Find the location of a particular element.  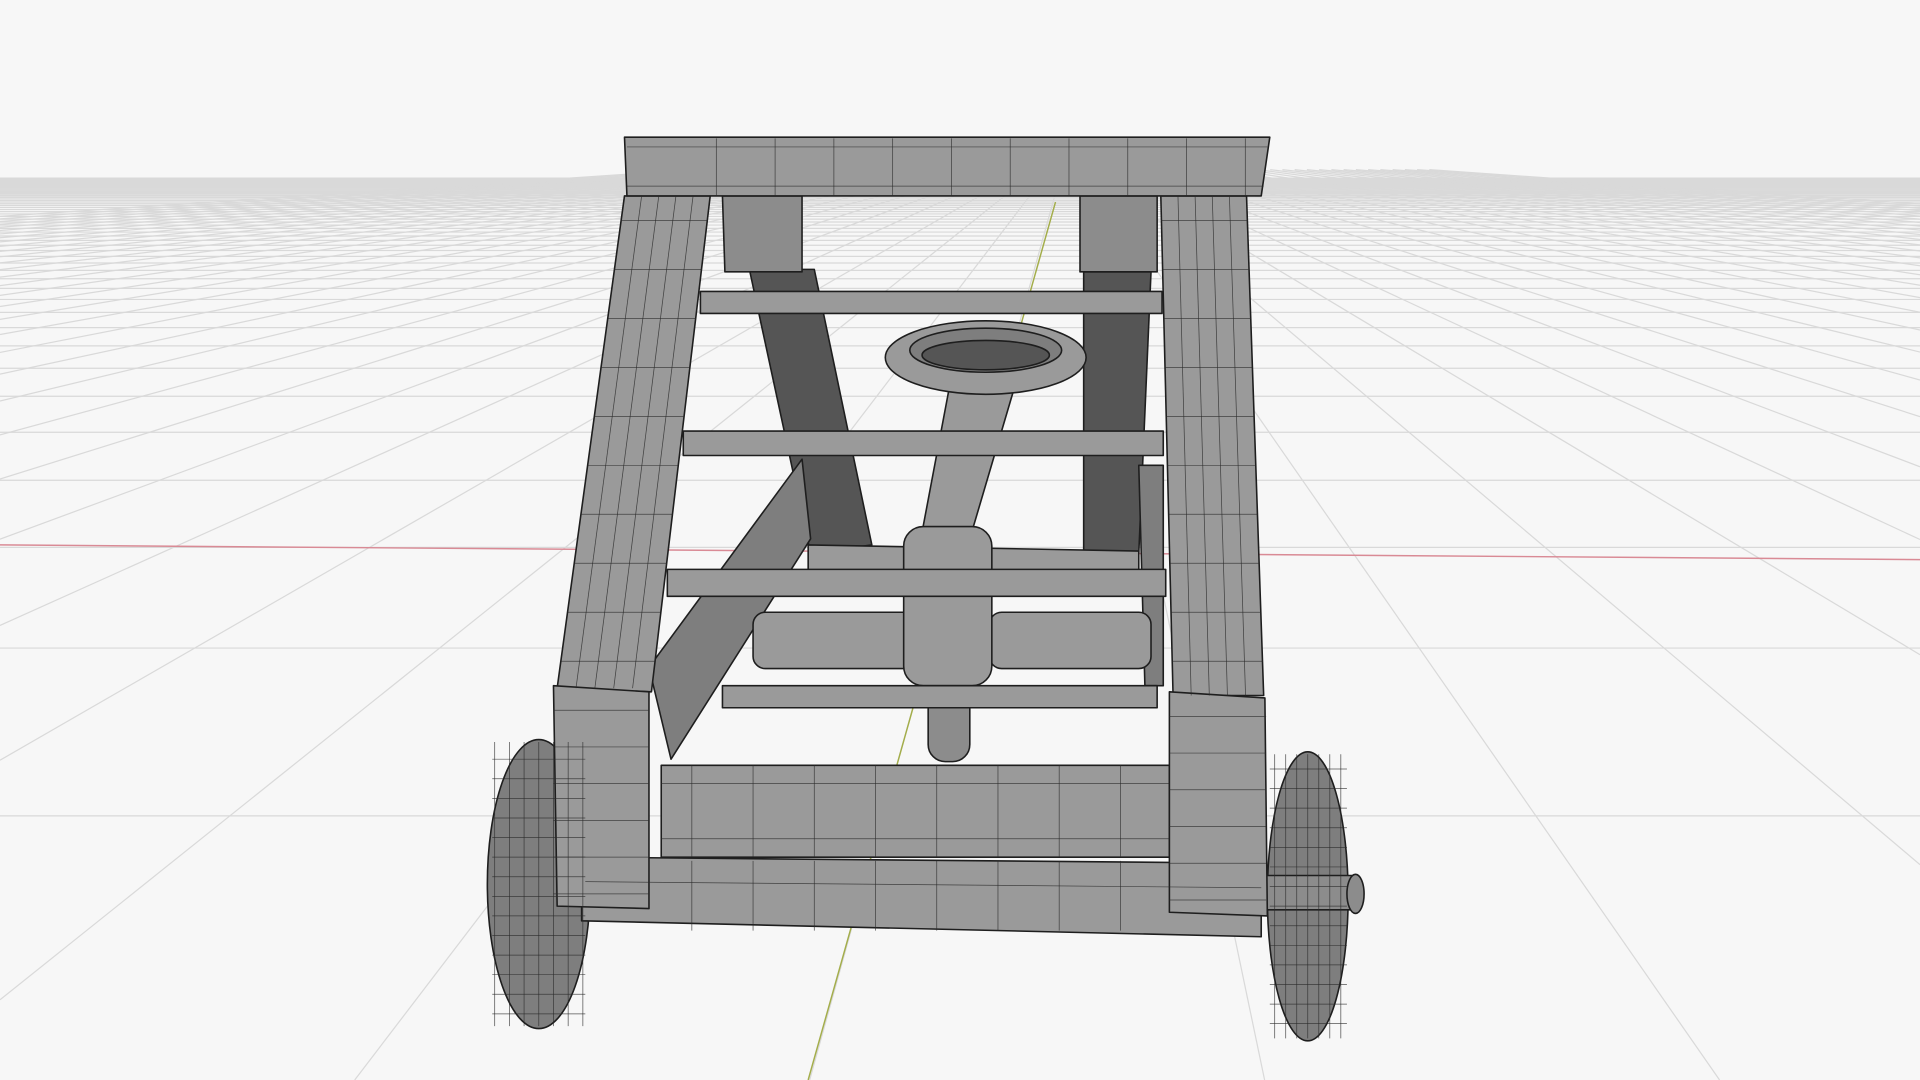

right-back-post is located at coordinates (1118, 234).